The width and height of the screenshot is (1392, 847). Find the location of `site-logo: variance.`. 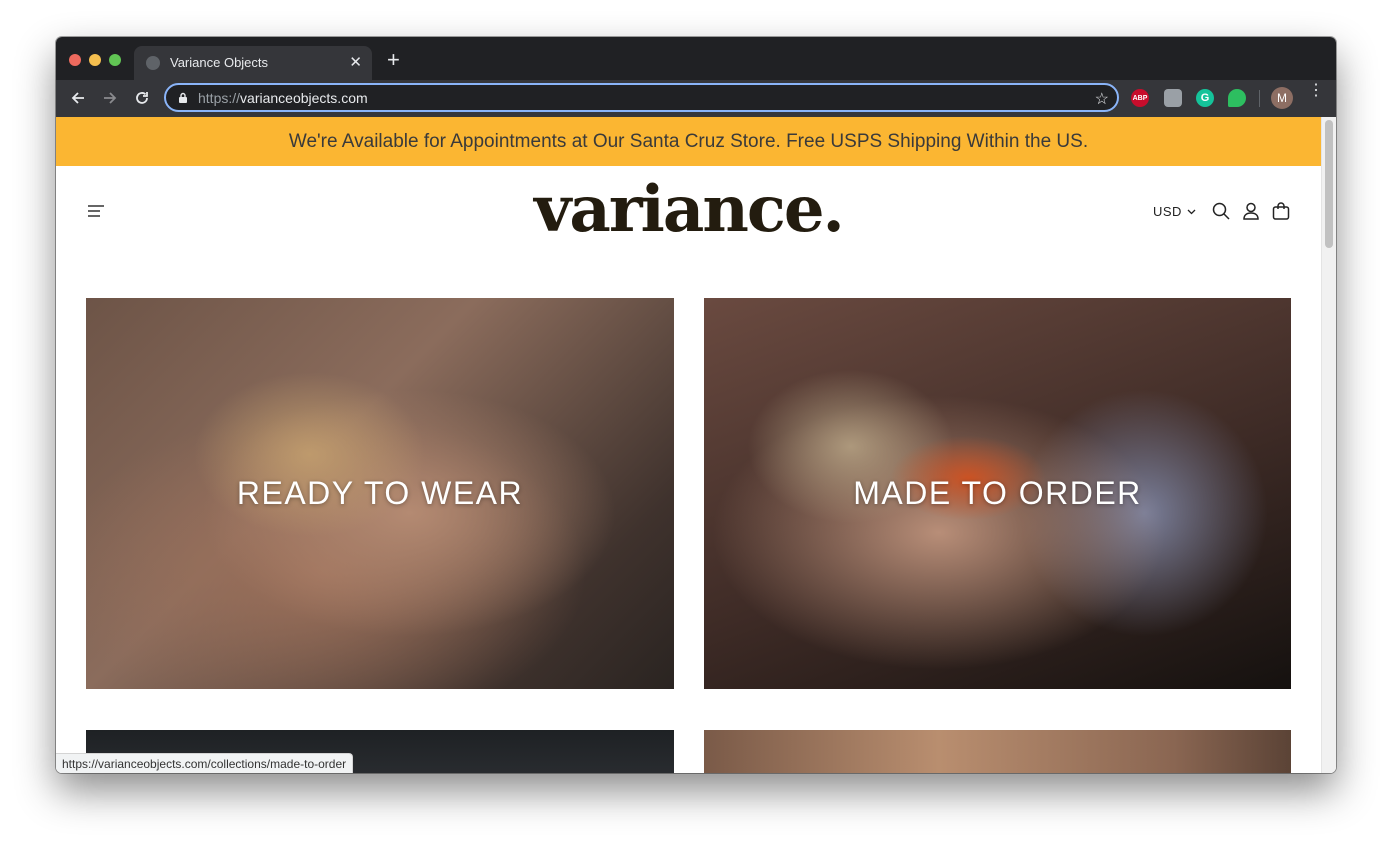

site-logo: variance. is located at coordinates (688, 209).